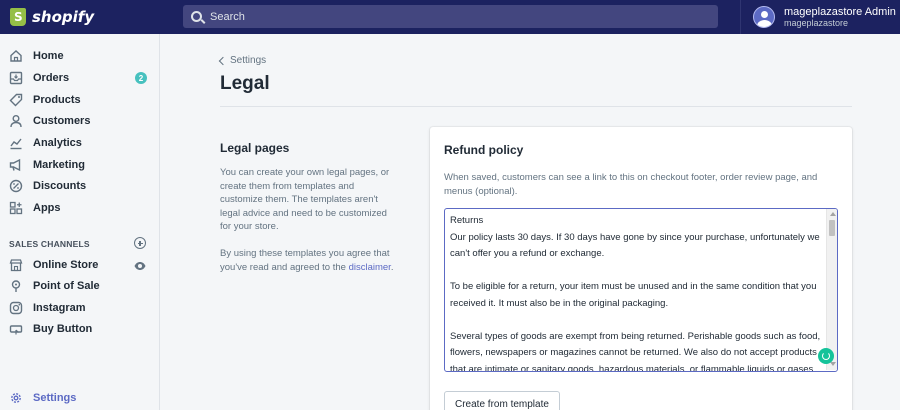 The width and height of the screenshot is (900, 410). What do you see at coordinates (80, 78) in the screenshot?
I see `sidebar-item-orders: Orders 2` at bounding box center [80, 78].